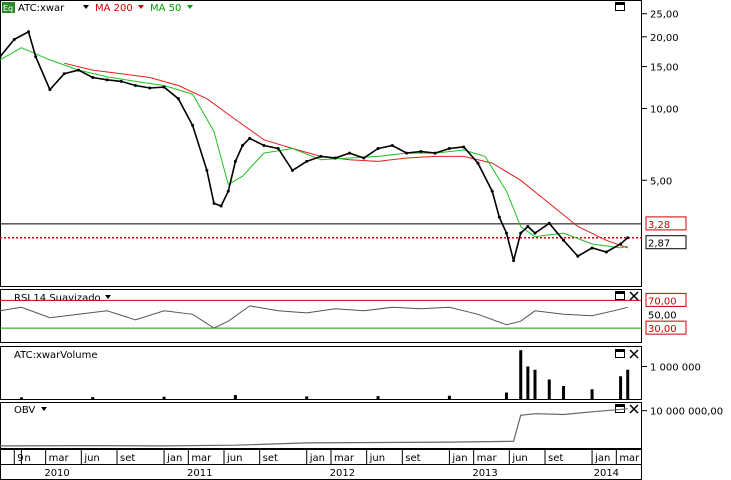 This screenshot has height=480, width=731. What do you see at coordinates (165, 8) in the screenshot?
I see `ma50-label: MA 50` at bounding box center [165, 8].